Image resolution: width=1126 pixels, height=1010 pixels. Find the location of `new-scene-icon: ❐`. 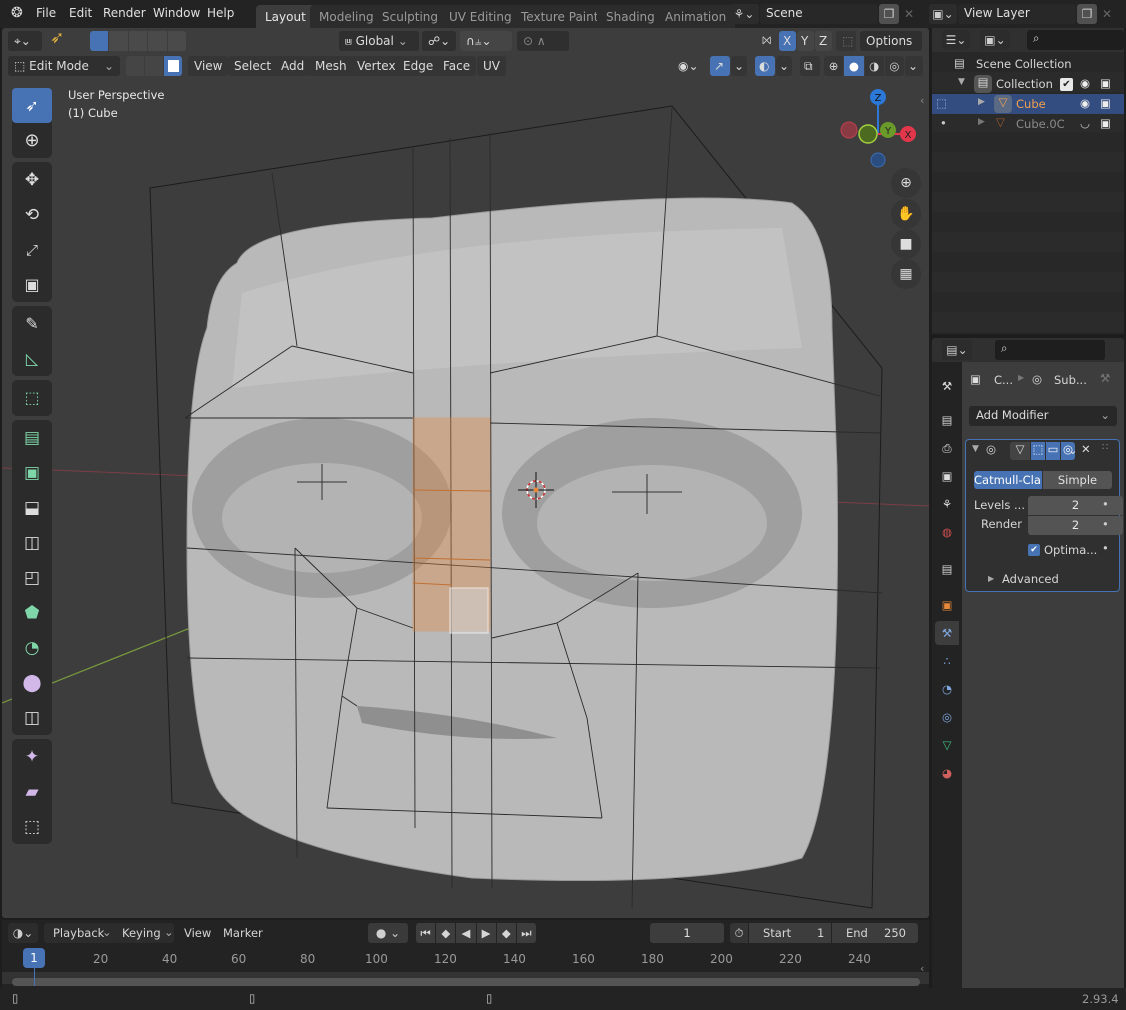

new-scene-icon: ❐ is located at coordinates (889, 14).